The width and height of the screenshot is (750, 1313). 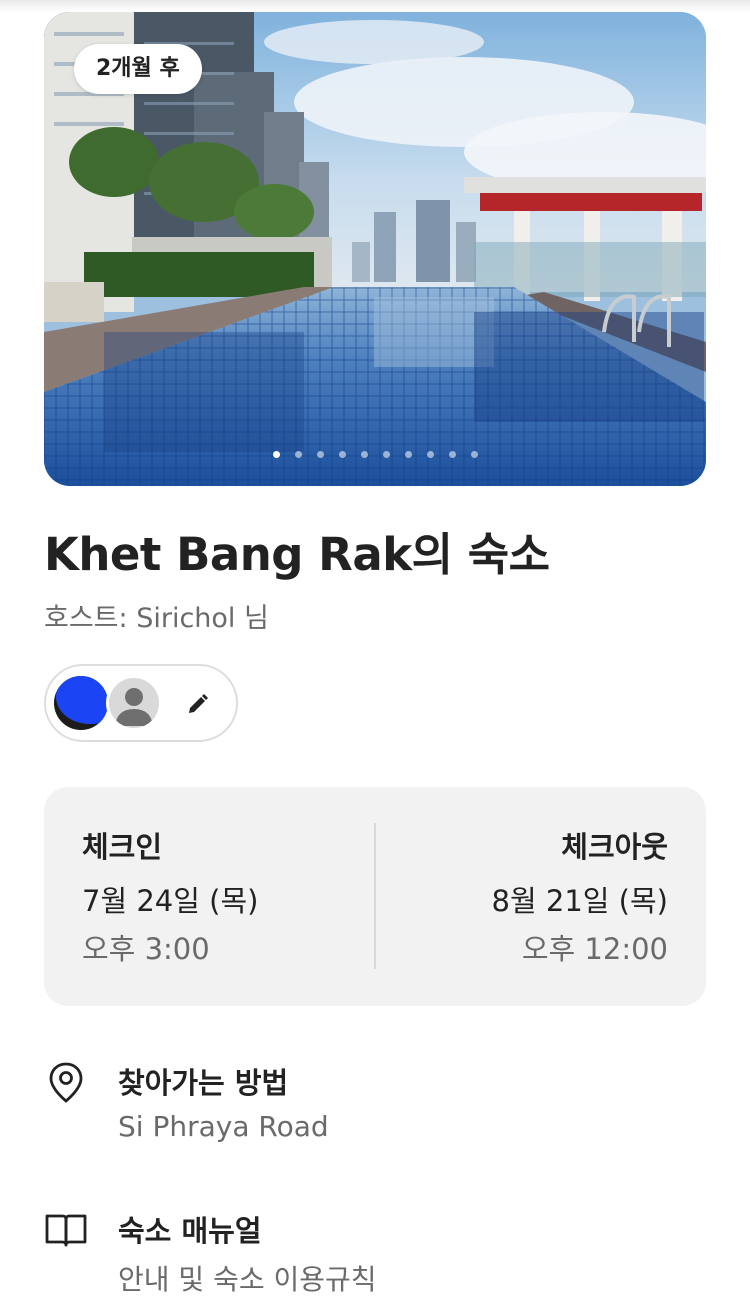 What do you see at coordinates (594, 949) in the screenshot?
I see `checkout-time: 오후 12:00` at bounding box center [594, 949].